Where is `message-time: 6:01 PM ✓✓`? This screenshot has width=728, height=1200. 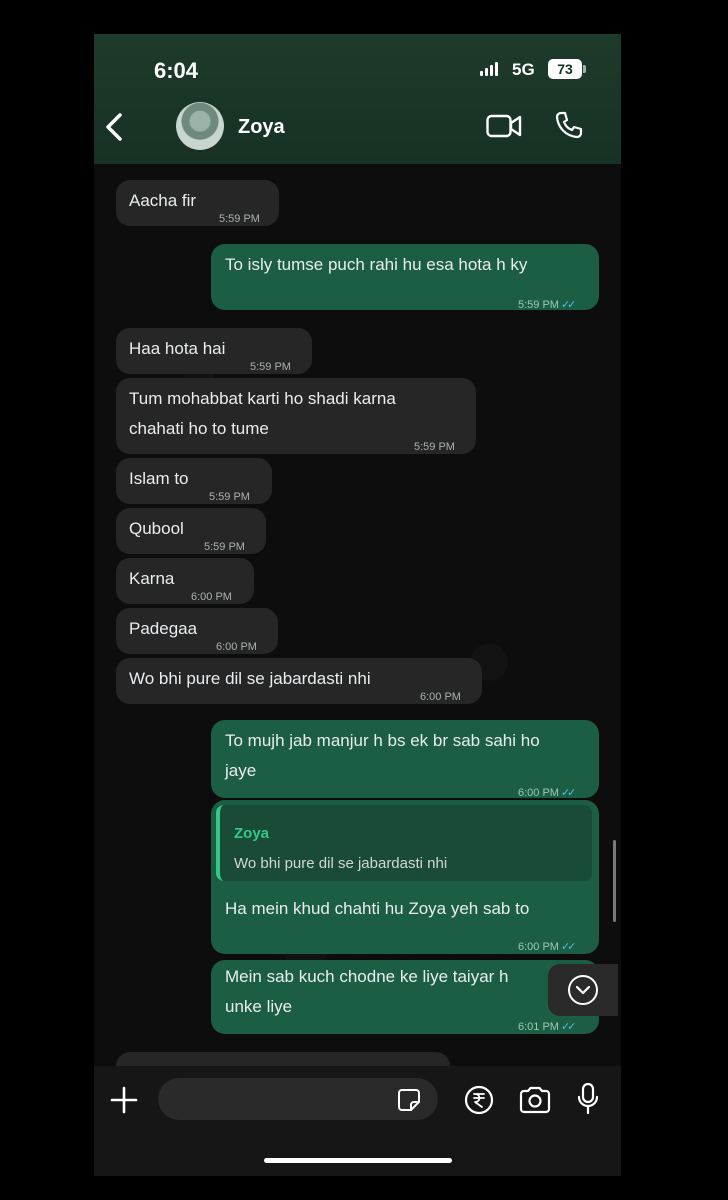
message-time: 6:01 PM ✓✓ is located at coordinates (547, 1027).